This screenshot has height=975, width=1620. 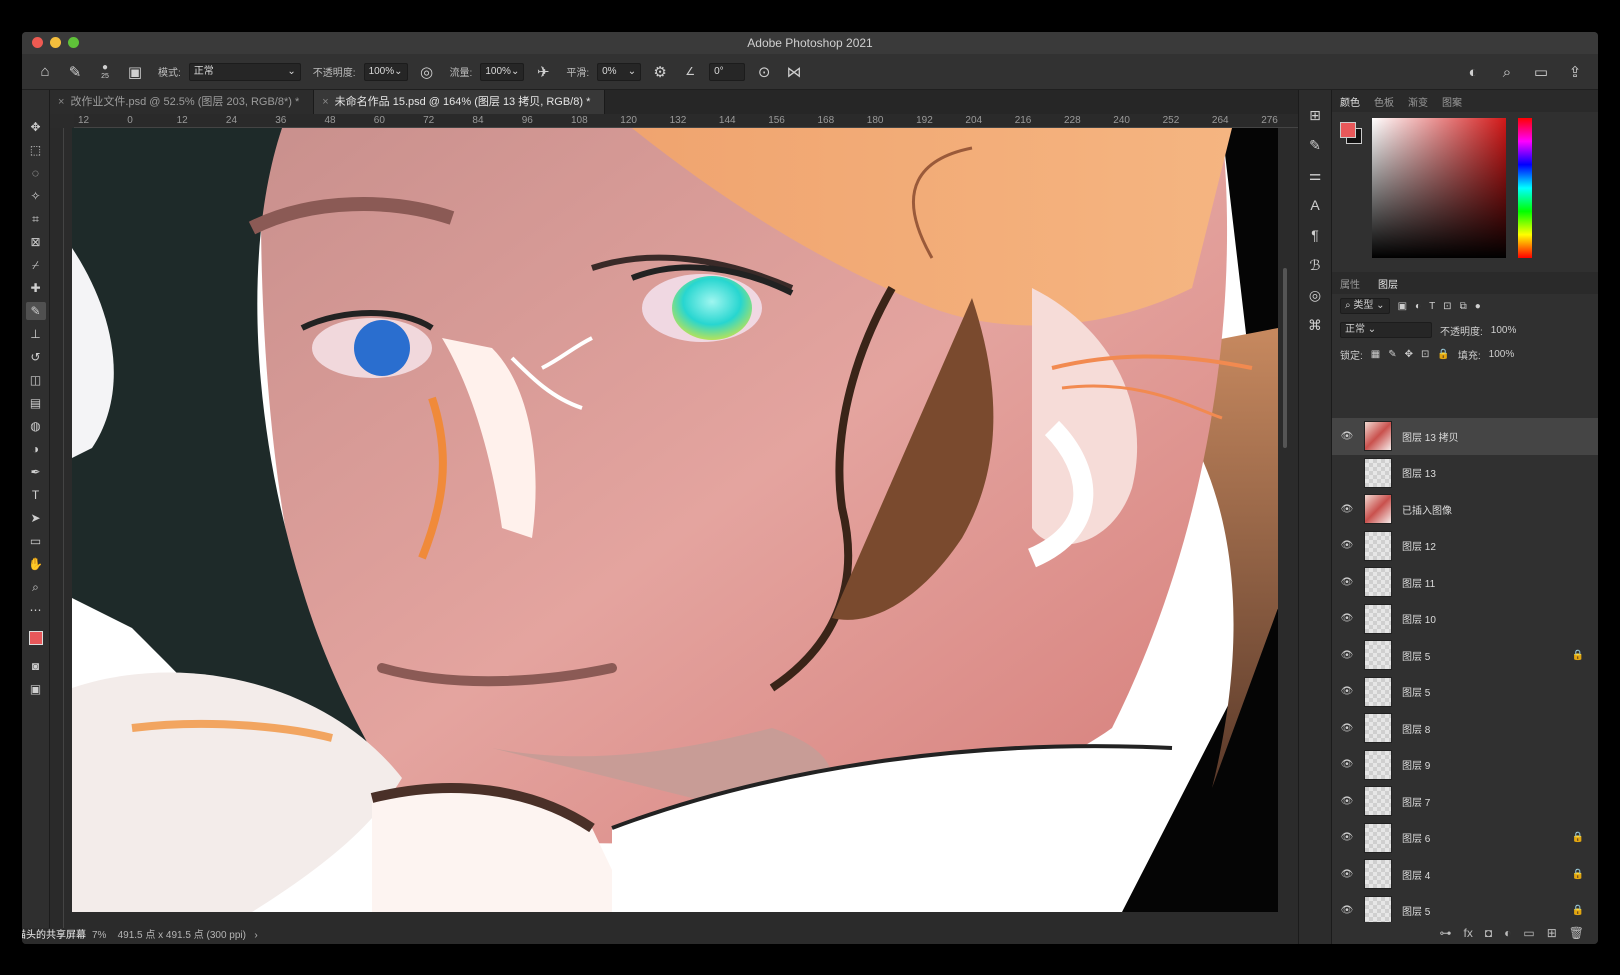 What do you see at coordinates (1285, 358) in the screenshot?
I see `scrollbar-thumb` at bounding box center [1285, 358].